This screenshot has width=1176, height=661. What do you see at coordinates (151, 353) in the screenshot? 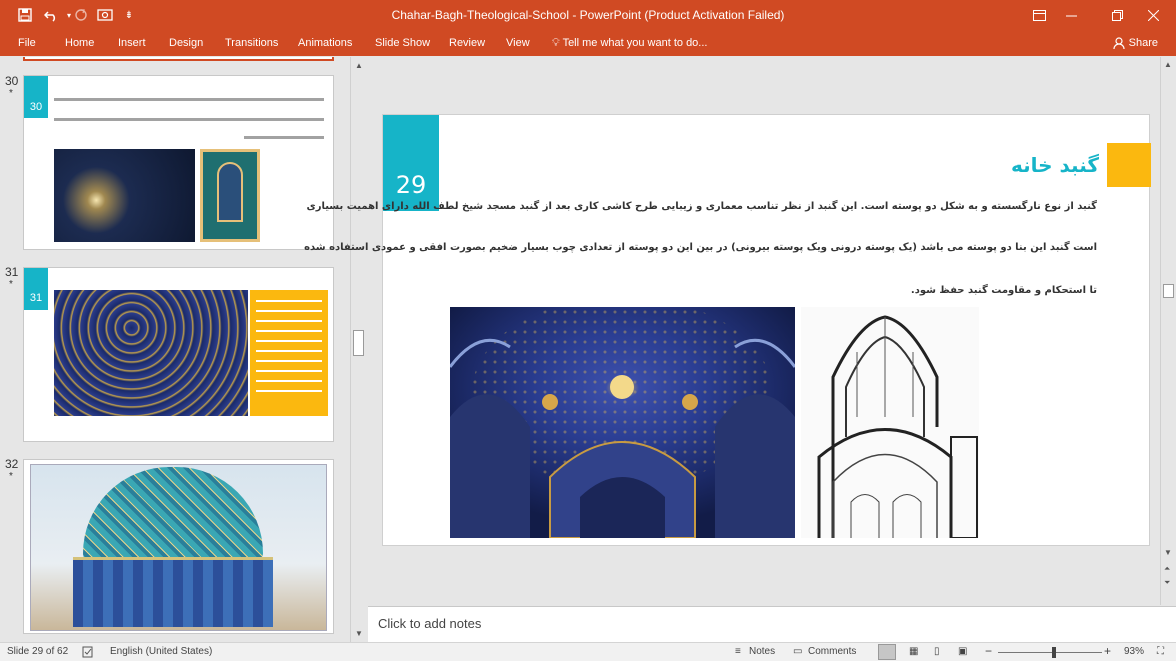
I see `dome-tile-image` at bounding box center [151, 353].